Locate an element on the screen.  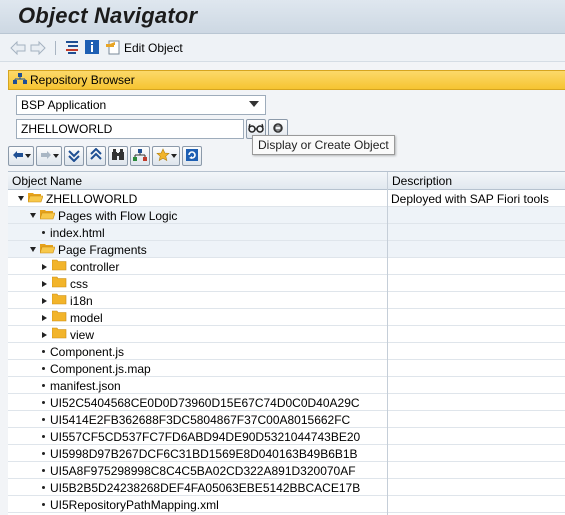
tree-node: view is located at coordinates (68, 334).